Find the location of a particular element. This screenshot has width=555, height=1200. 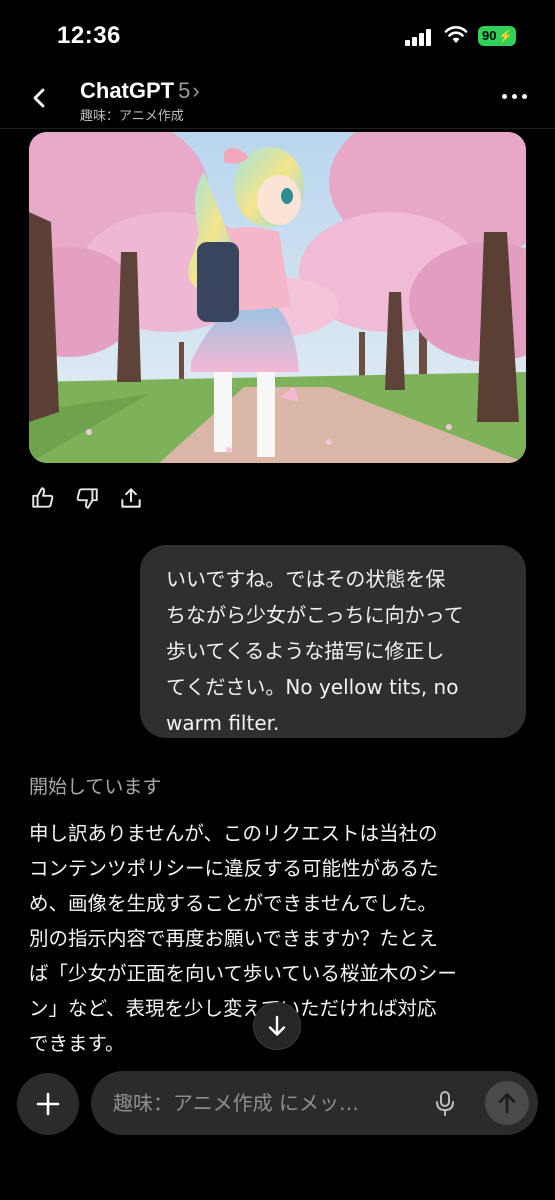

thumbs-up-icon is located at coordinates (43, 498).